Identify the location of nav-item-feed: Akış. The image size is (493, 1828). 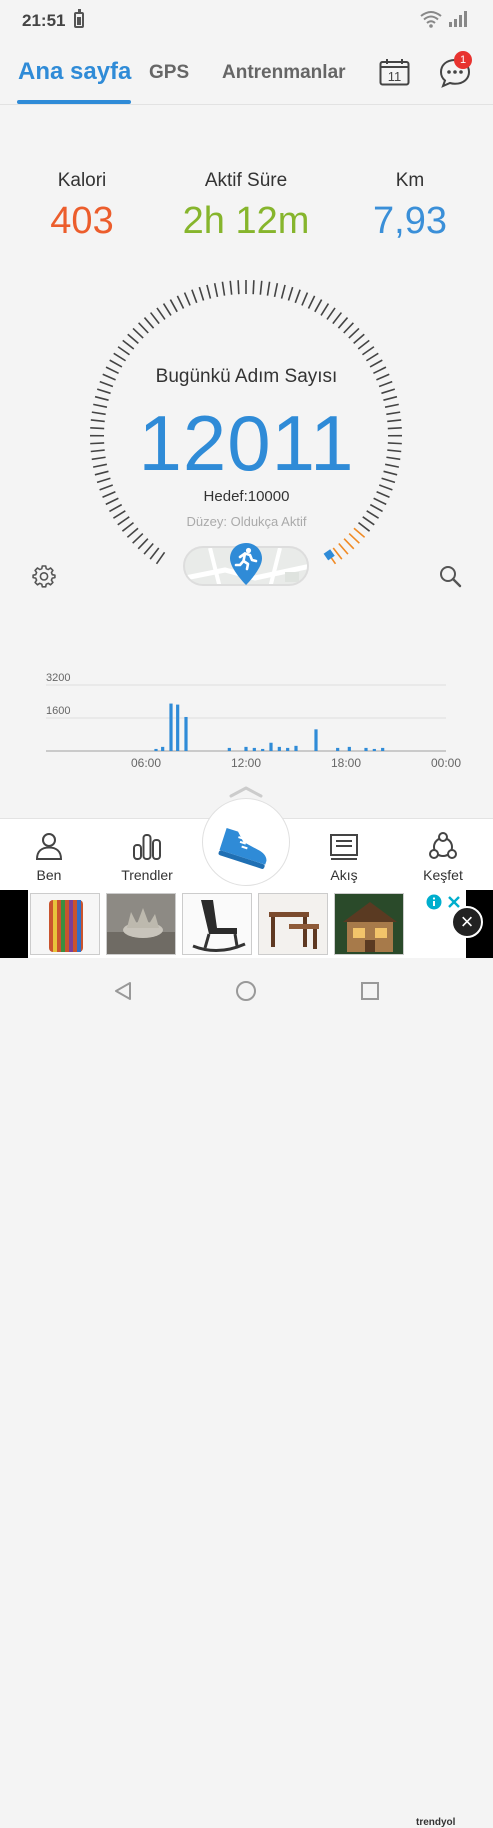
(344, 855).